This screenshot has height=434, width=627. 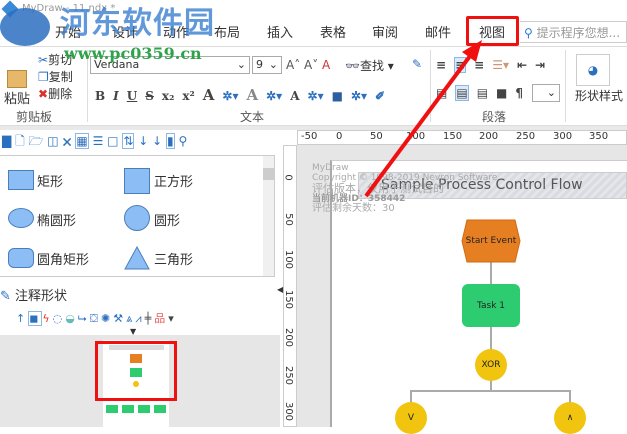 What do you see at coordinates (337, 96) in the screenshot?
I see `shadow-icon: ■` at bounding box center [337, 96].